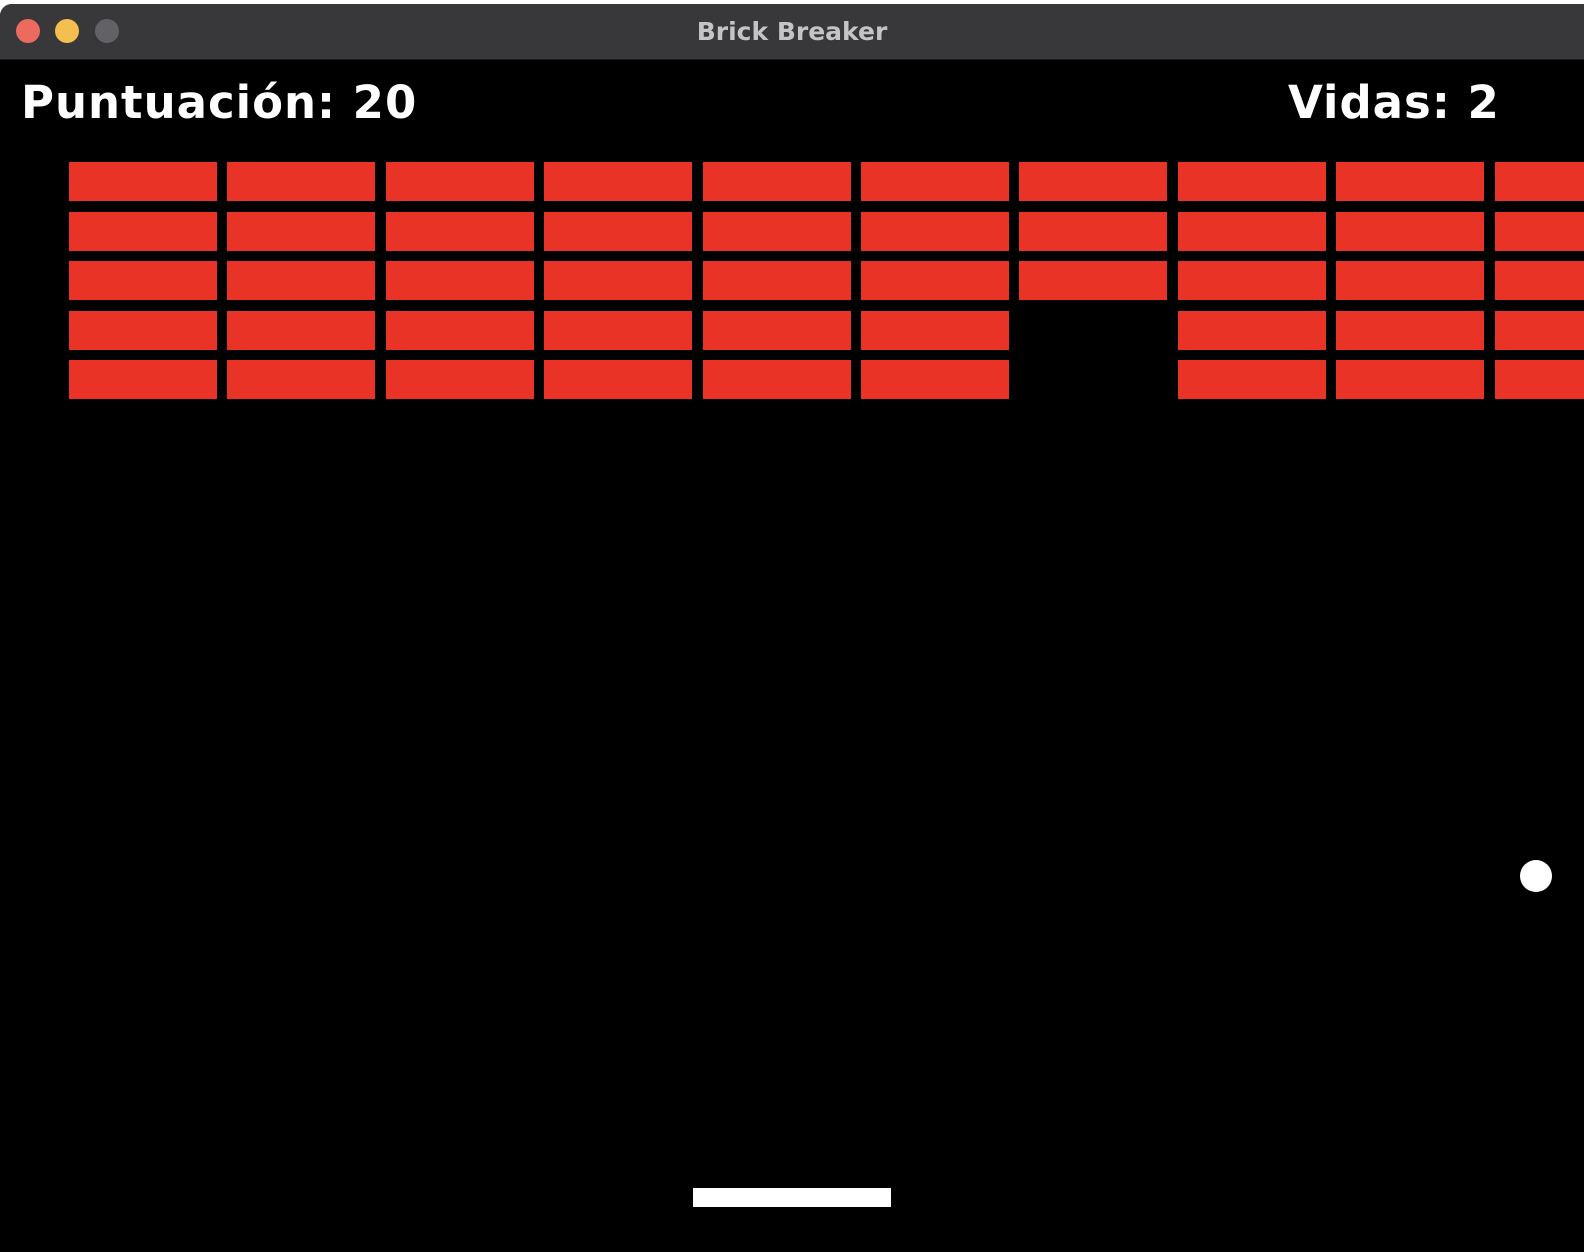  What do you see at coordinates (1536, 876) in the screenshot?
I see `ball` at bounding box center [1536, 876].